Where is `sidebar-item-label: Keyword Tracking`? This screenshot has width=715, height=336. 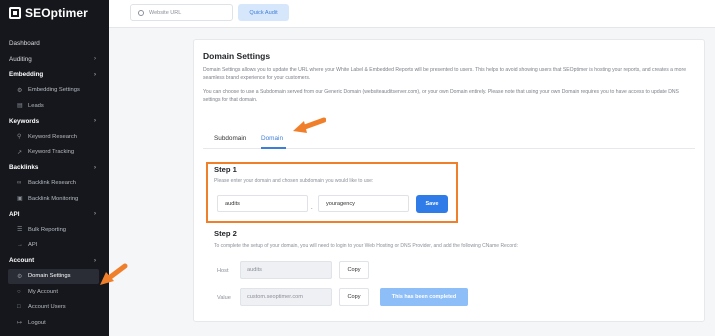 sidebar-item-label: Keyword Tracking is located at coordinates (51, 152).